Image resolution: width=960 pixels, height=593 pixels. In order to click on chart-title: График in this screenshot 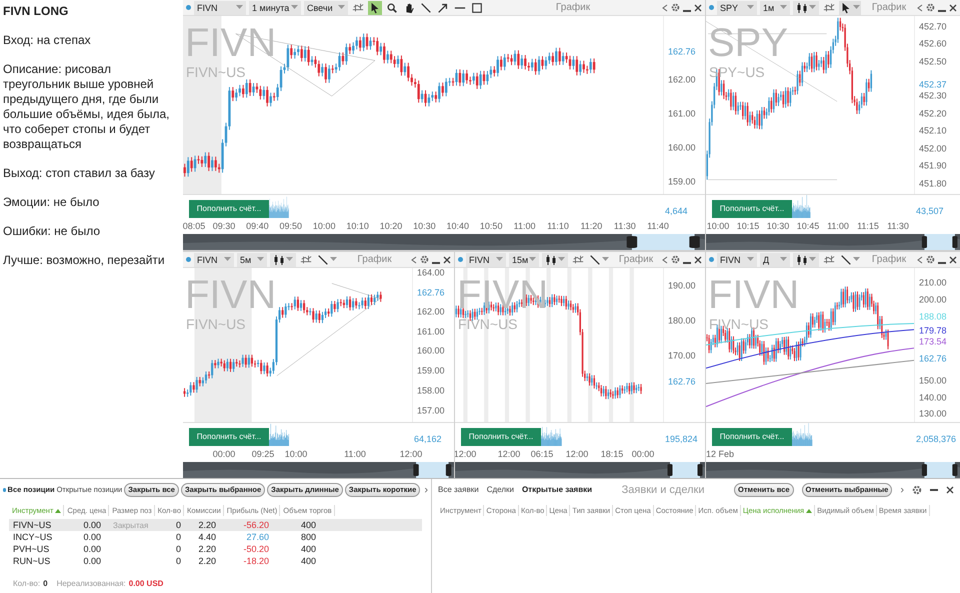, I will do `click(573, 8)`.